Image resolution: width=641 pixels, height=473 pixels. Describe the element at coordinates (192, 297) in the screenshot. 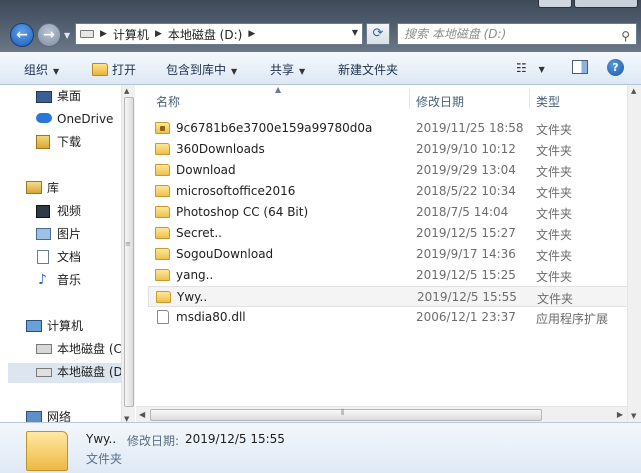

I see `file-name: Ywy..` at that location.